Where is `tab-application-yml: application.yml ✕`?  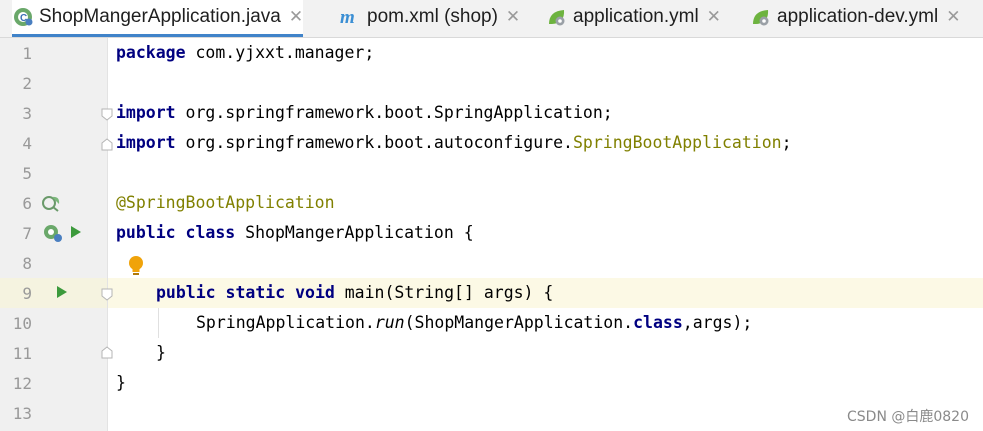
tab-application-yml: application.yml ✕ is located at coordinates (633, 17).